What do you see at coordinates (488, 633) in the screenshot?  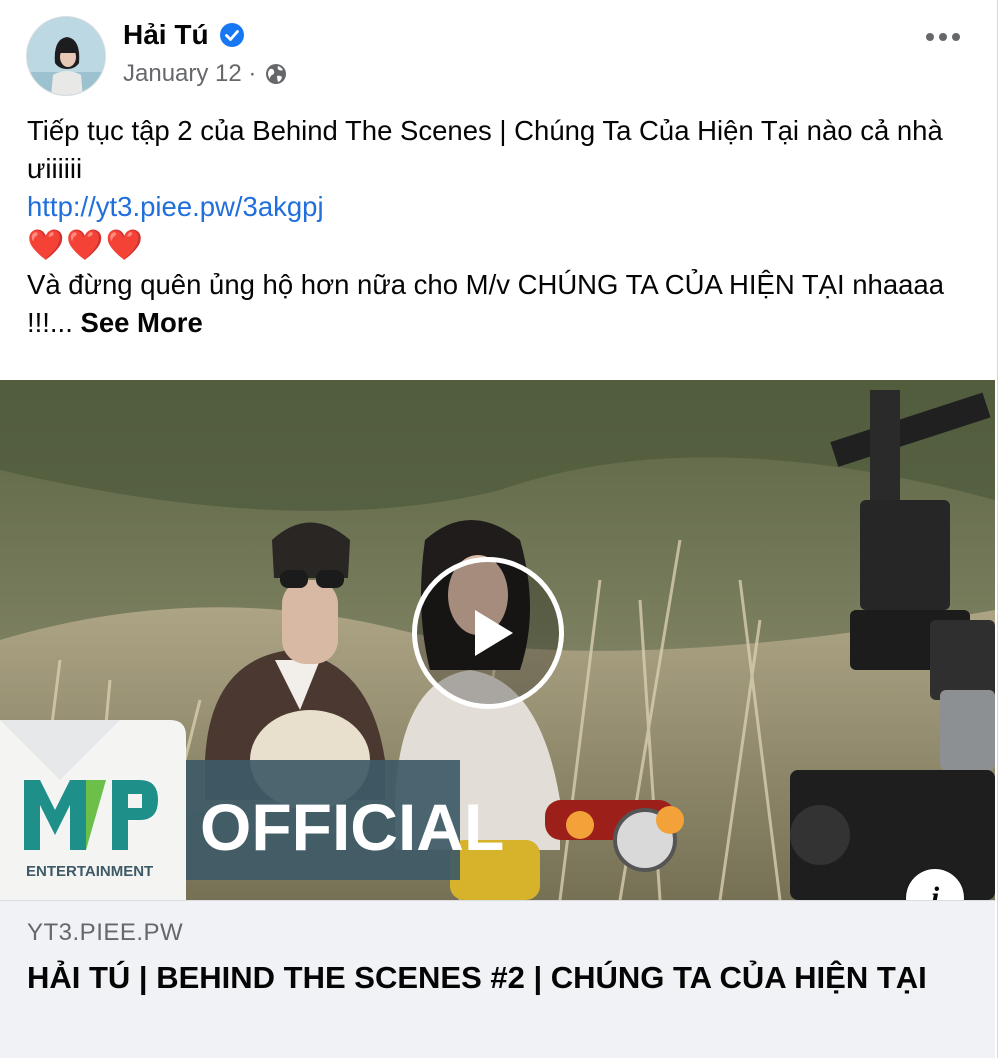 I see `play-icon` at bounding box center [488, 633].